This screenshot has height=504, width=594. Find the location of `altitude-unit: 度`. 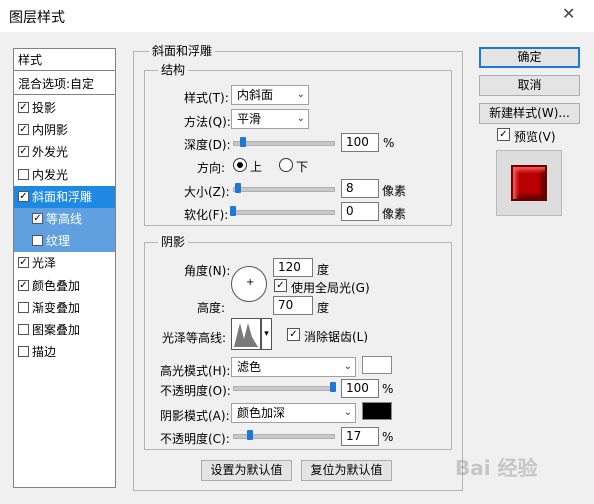

altitude-unit: 度 is located at coordinates (323, 308).